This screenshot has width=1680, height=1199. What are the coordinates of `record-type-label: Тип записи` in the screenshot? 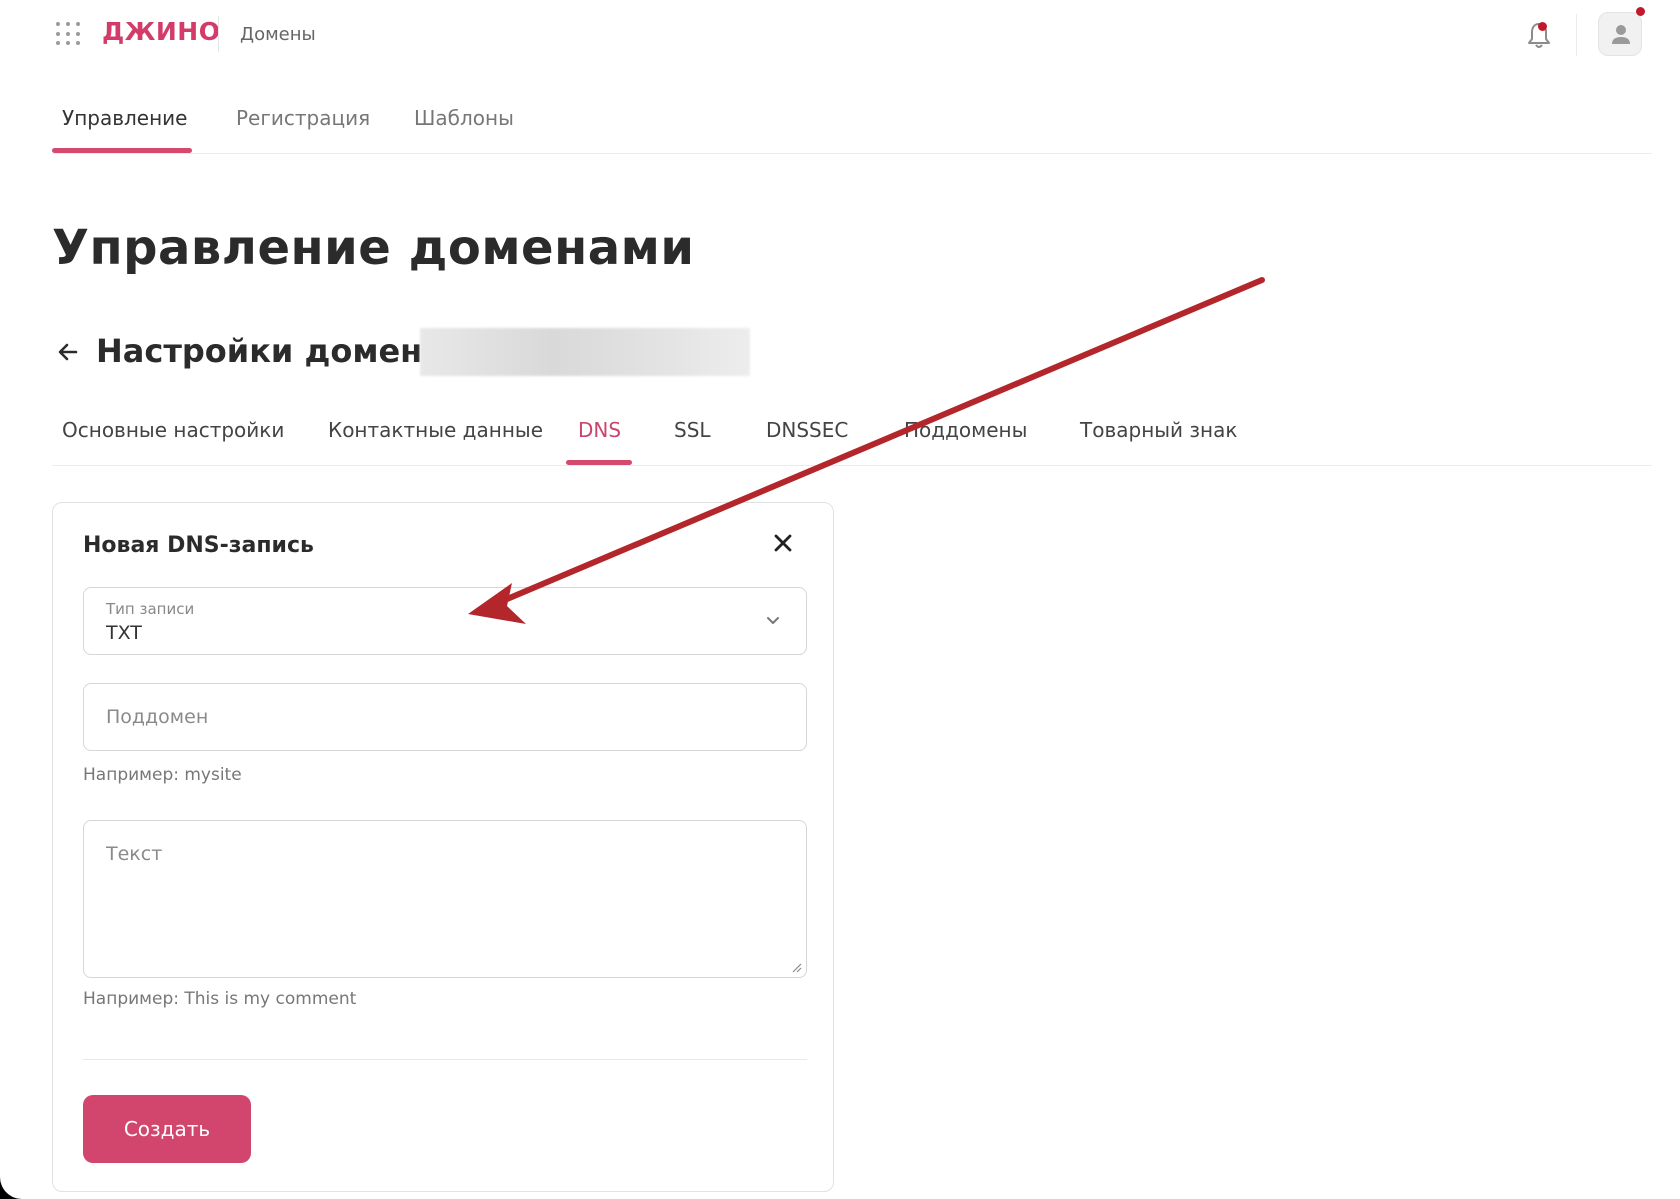 It's located at (150, 609).